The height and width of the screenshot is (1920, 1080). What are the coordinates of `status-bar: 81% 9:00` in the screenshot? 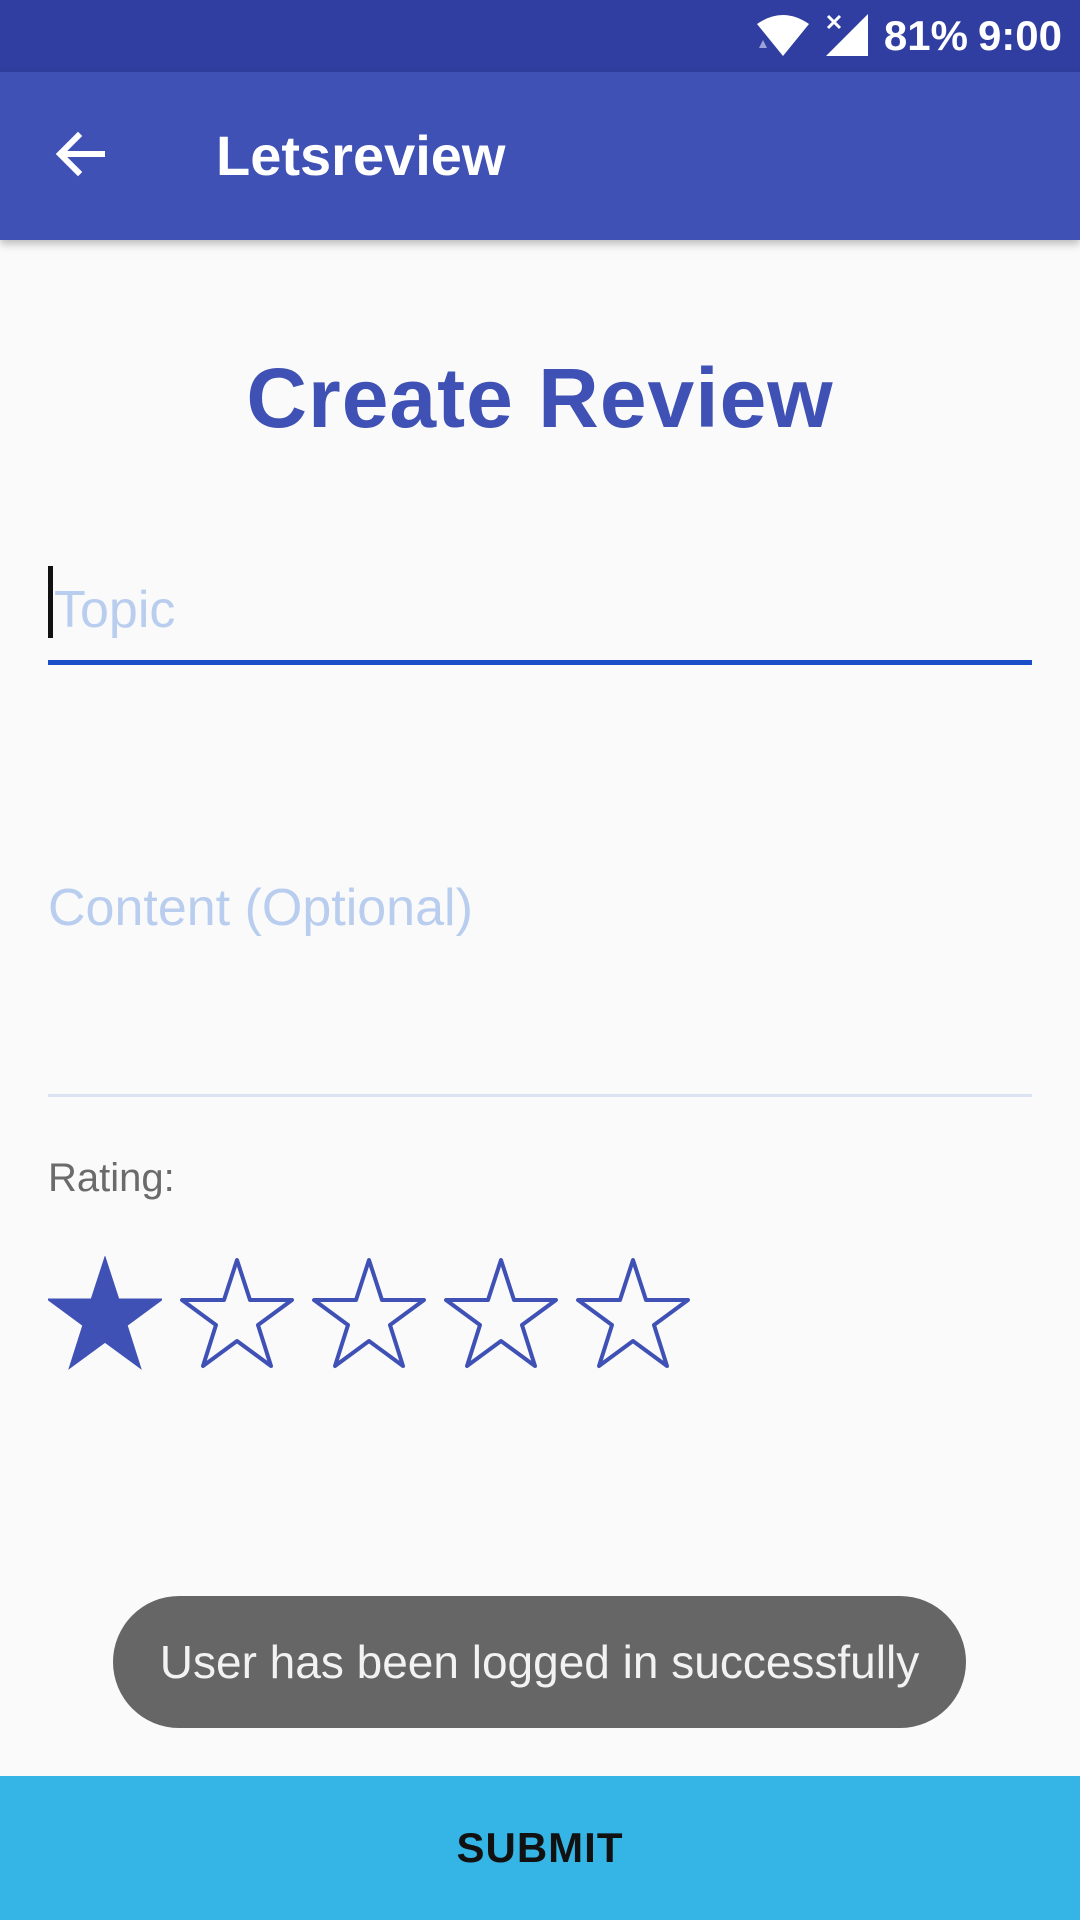 It's located at (540, 36).